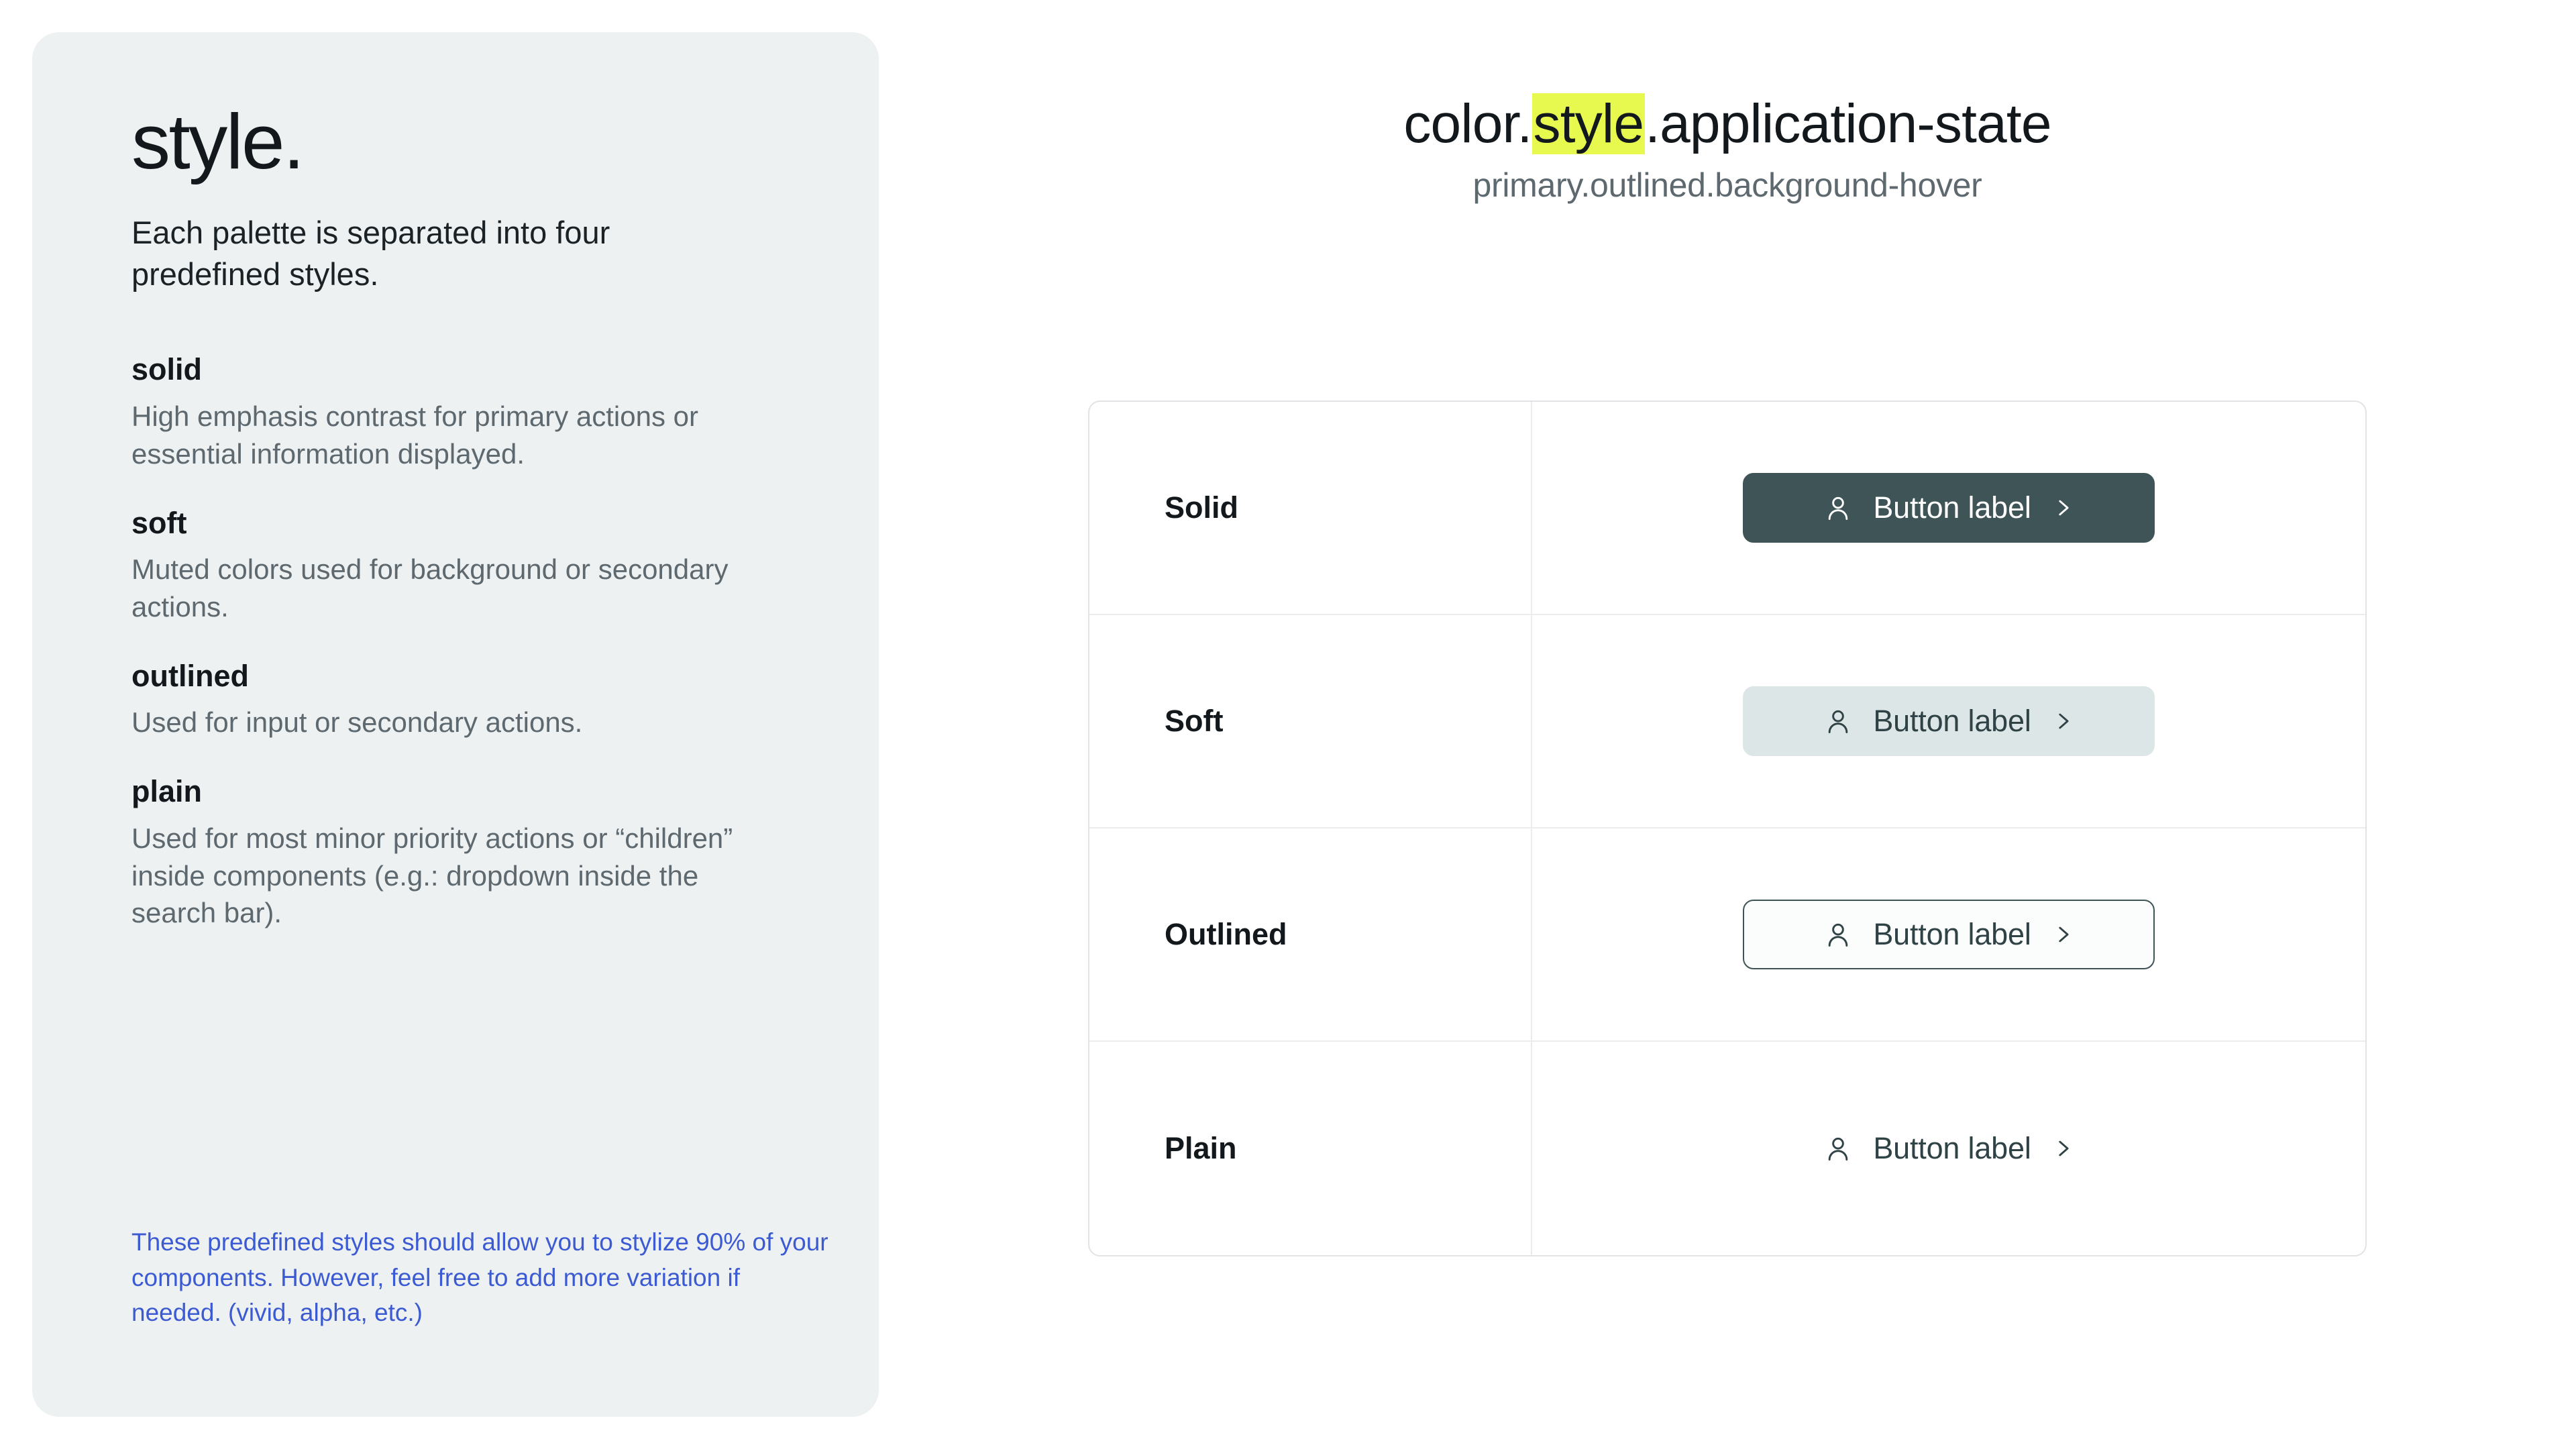  What do you see at coordinates (1727, 185) in the screenshot?
I see `token-path-subtitle: primary.outlined.background-hover` at bounding box center [1727, 185].